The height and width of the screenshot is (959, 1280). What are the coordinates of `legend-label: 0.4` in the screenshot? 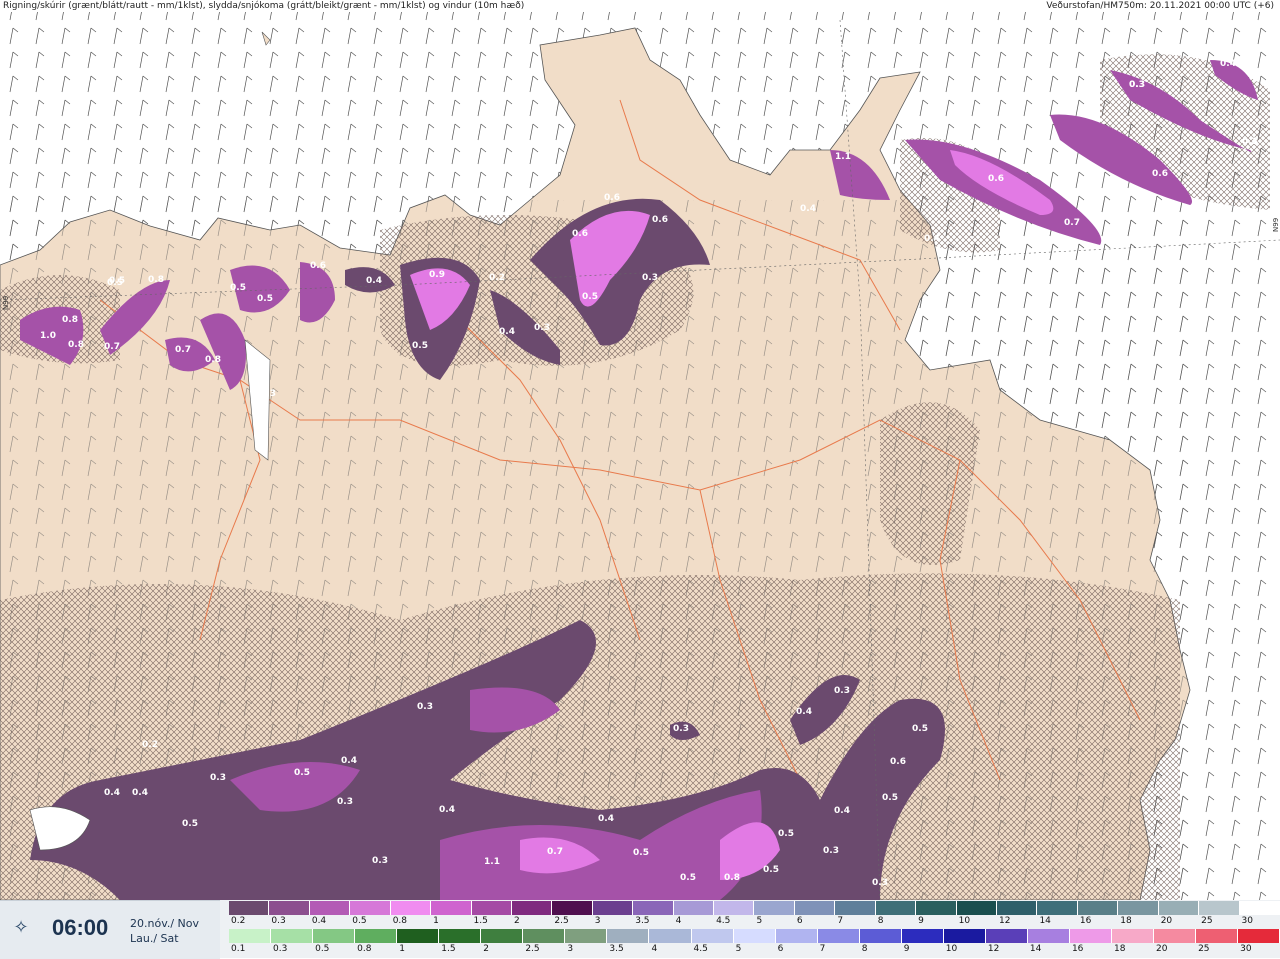 It's located at (319, 921).